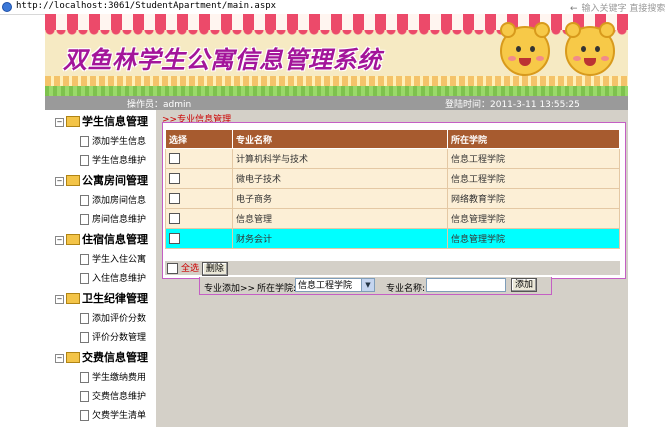  Describe the element at coordinates (7, 7) in the screenshot. I see `ie-page-icon` at that location.